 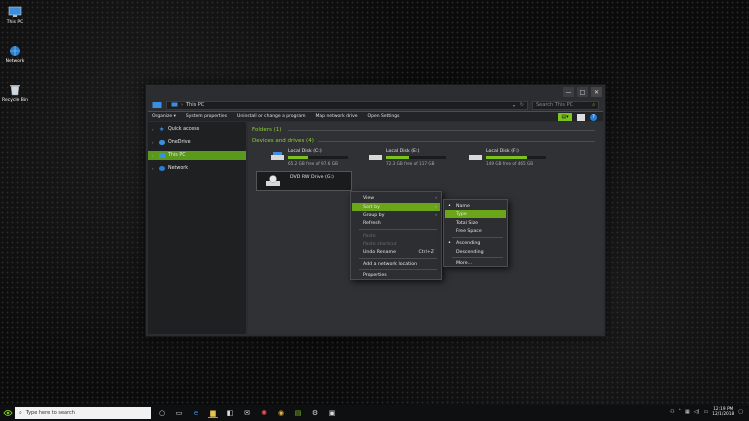 I want to click on sort-item-free-space: Free Space, so click(x=475, y=231).